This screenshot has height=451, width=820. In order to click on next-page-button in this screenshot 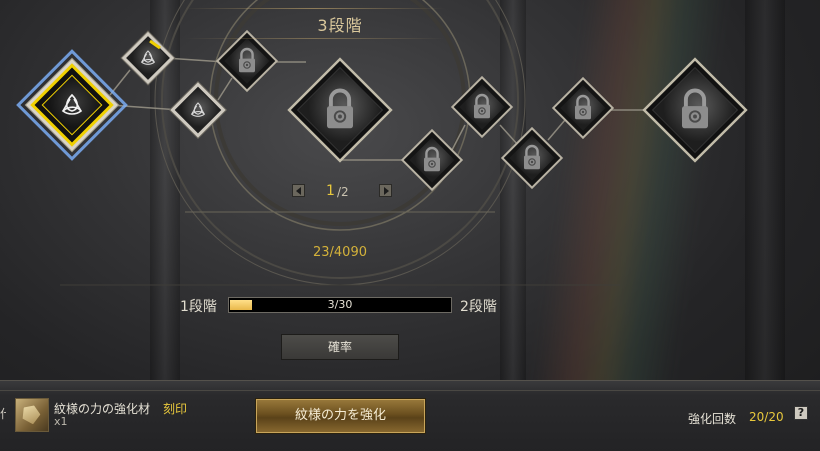, I will do `click(385, 190)`.